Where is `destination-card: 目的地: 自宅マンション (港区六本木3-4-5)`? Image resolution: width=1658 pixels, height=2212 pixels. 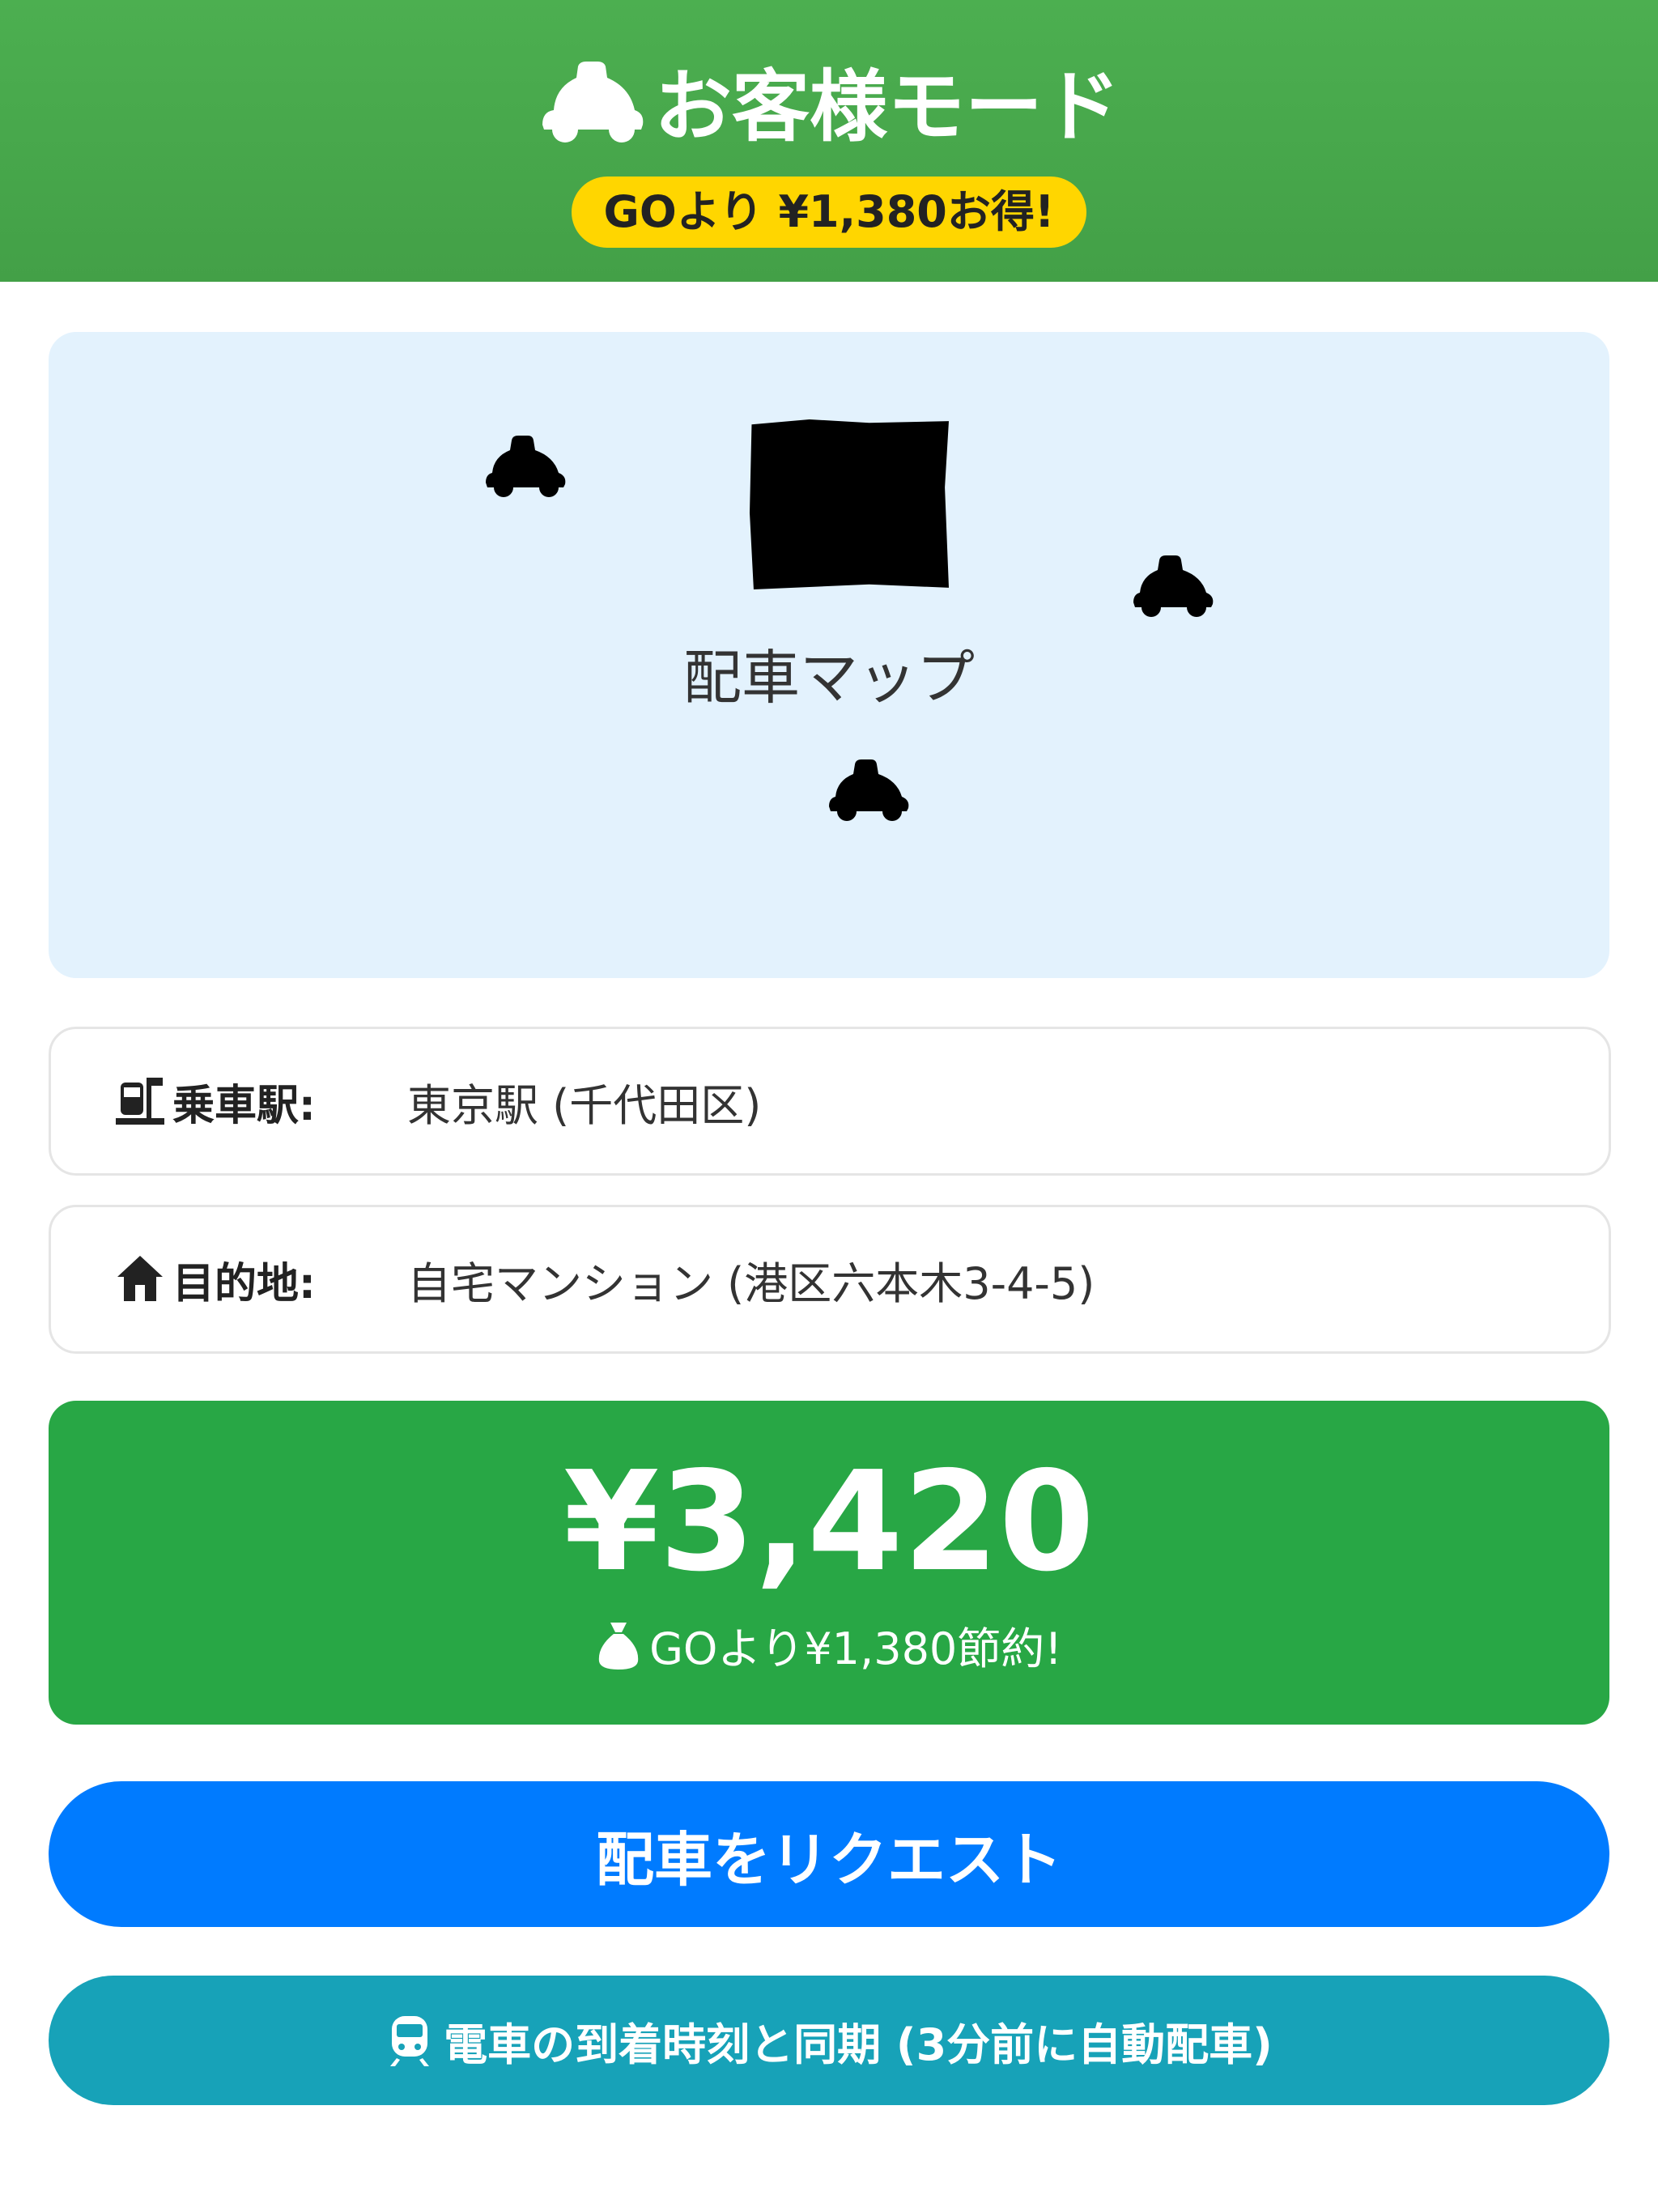
destination-card: 目的地: 自宅マンション (港区六本木3-4-5) is located at coordinates (830, 1280).